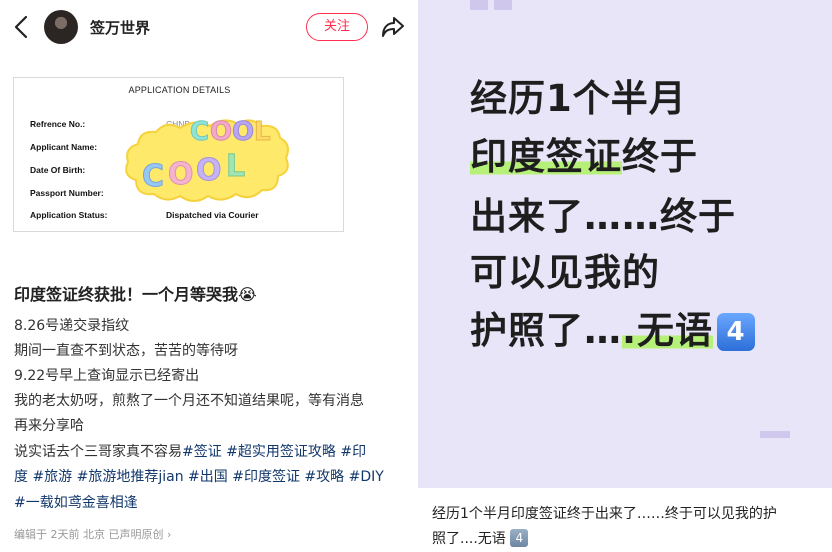 Image resolution: width=832 pixels, height=552 pixels. I want to click on reference-label: Refrence No.:, so click(58, 124).